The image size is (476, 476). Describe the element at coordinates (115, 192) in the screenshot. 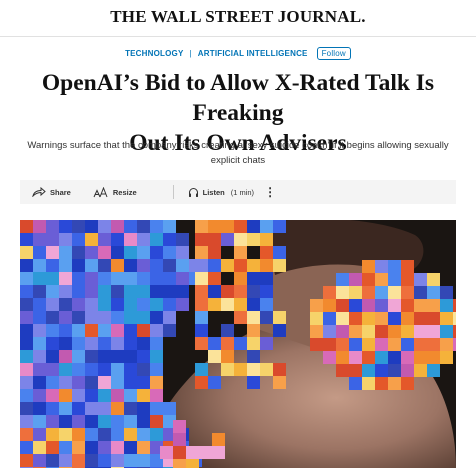

I see `resize-button: Resize` at that location.